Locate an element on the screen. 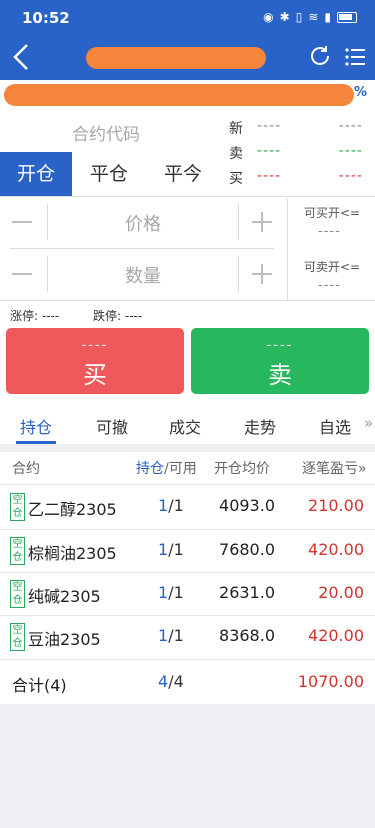  summary-percent: % is located at coordinates (360, 92).